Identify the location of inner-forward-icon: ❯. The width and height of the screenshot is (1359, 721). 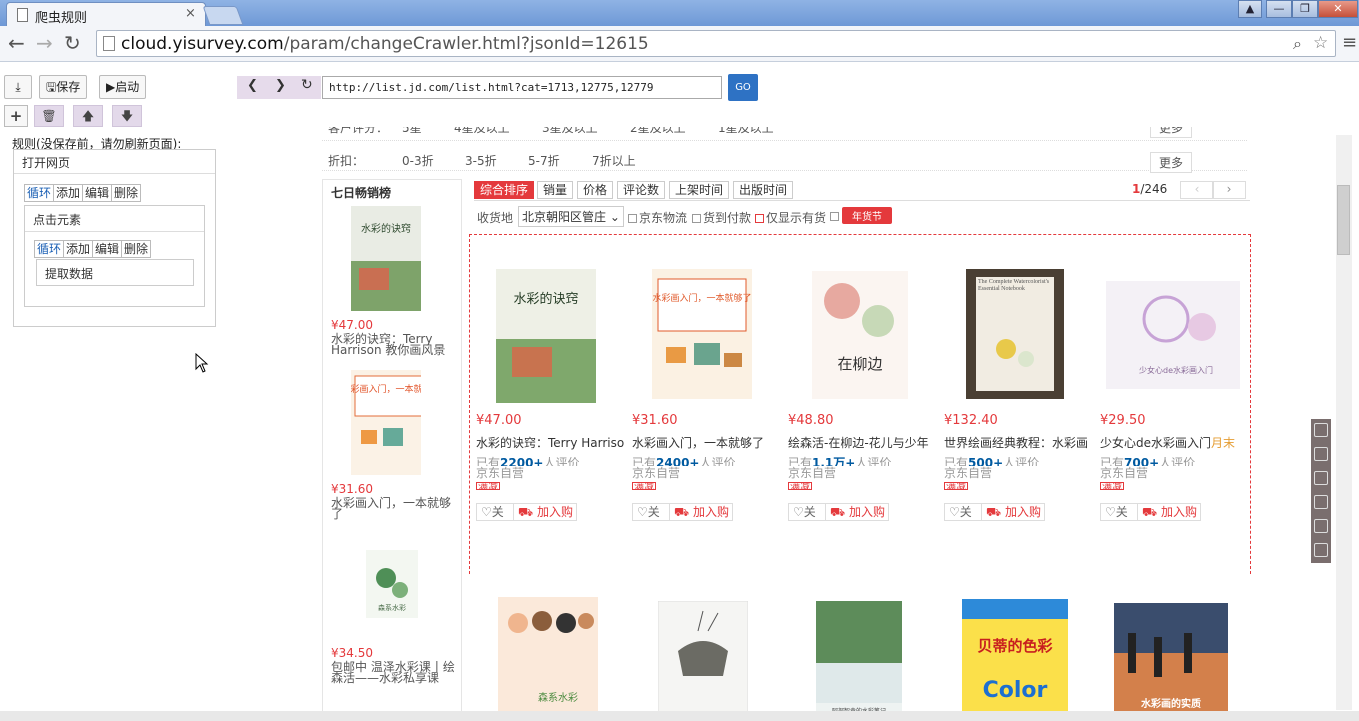
(280, 85).